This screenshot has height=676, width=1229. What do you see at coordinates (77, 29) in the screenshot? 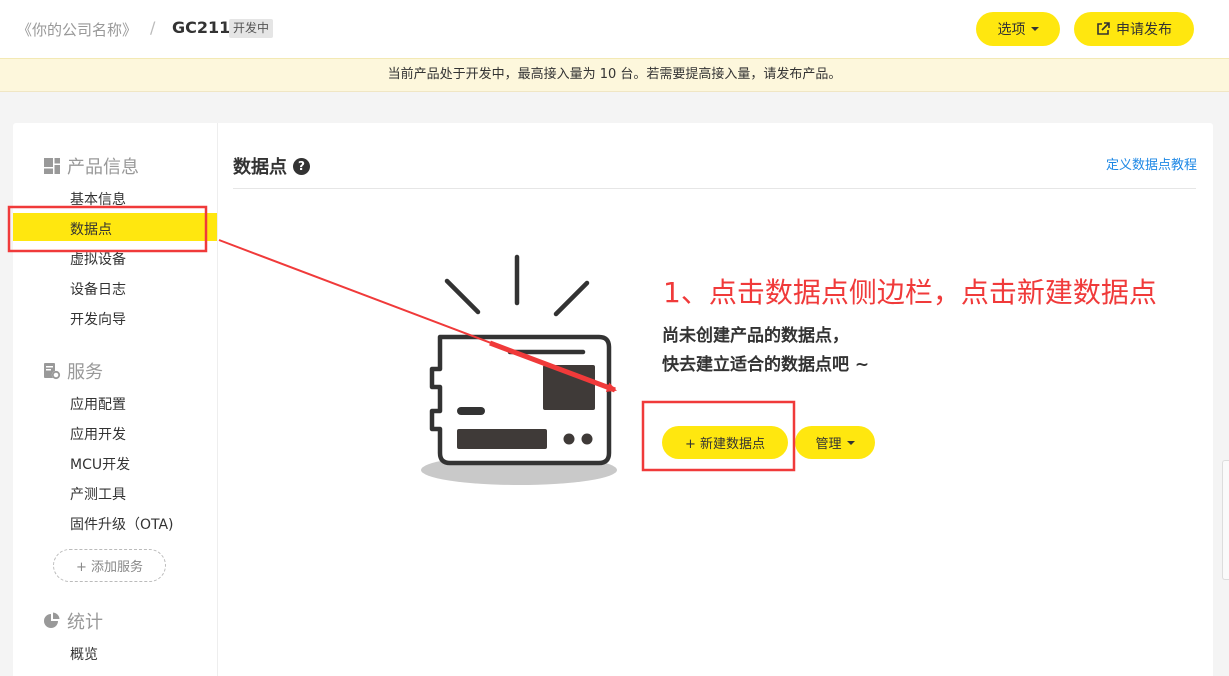
I see `breadcrumb-company: 《你的公司名称》` at bounding box center [77, 29].